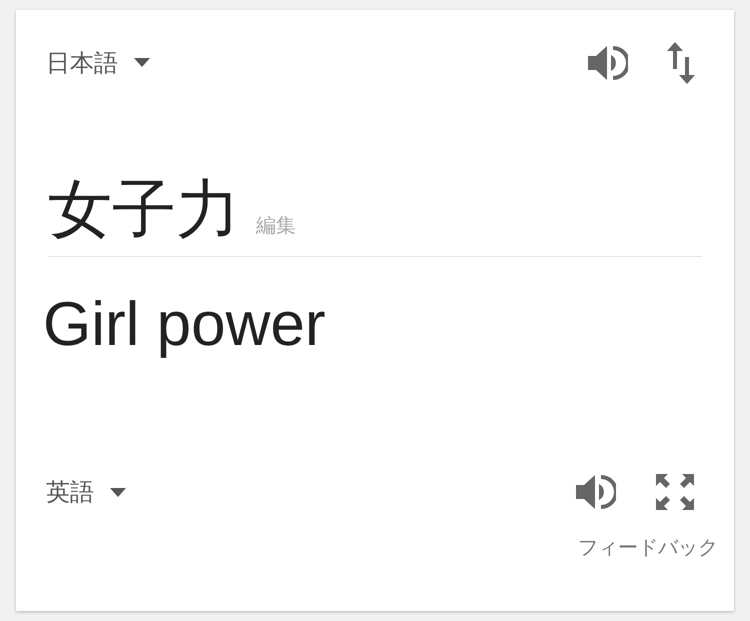 The width and height of the screenshot is (750, 621). Describe the element at coordinates (98, 62) in the screenshot. I see `language-dropdown: 日本語` at that location.